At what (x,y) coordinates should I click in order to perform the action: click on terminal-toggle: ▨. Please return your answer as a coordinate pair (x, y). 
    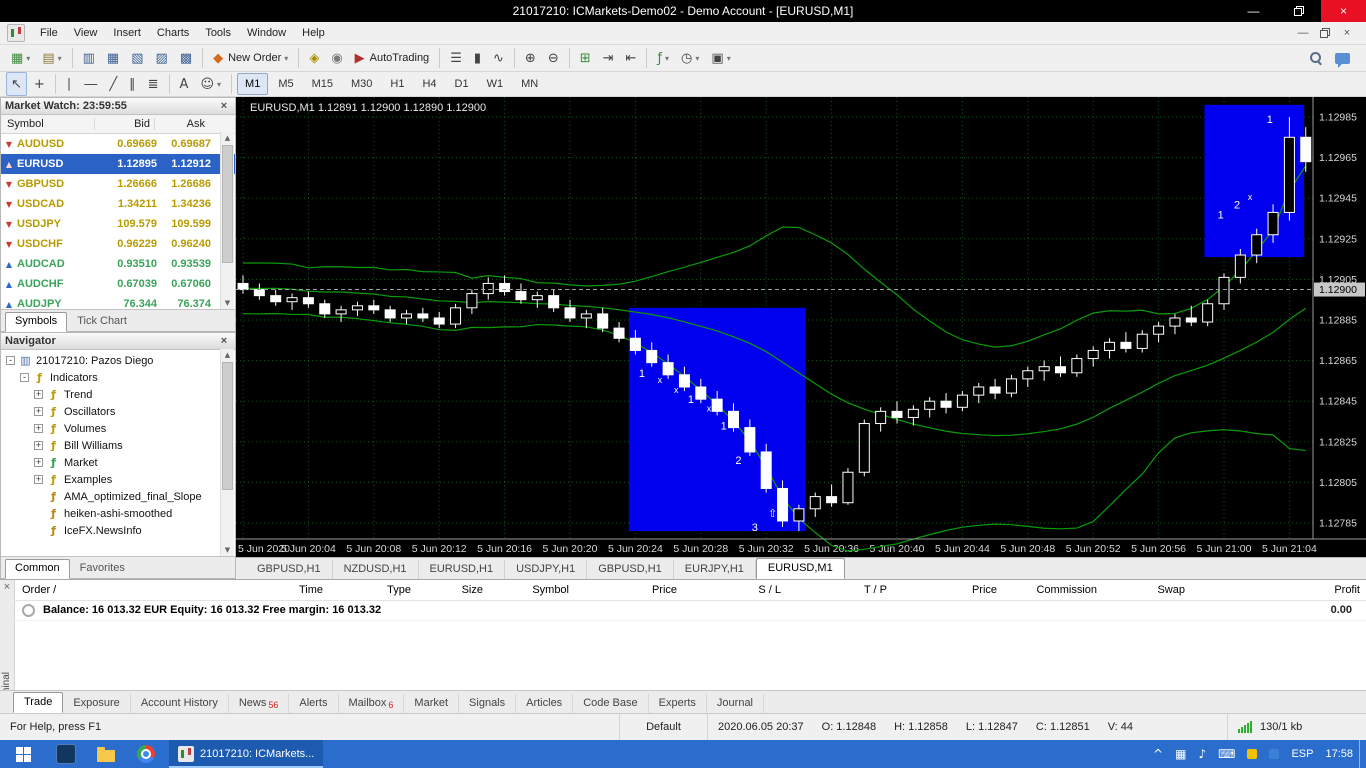
    Looking at the image, I should click on (162, 58).